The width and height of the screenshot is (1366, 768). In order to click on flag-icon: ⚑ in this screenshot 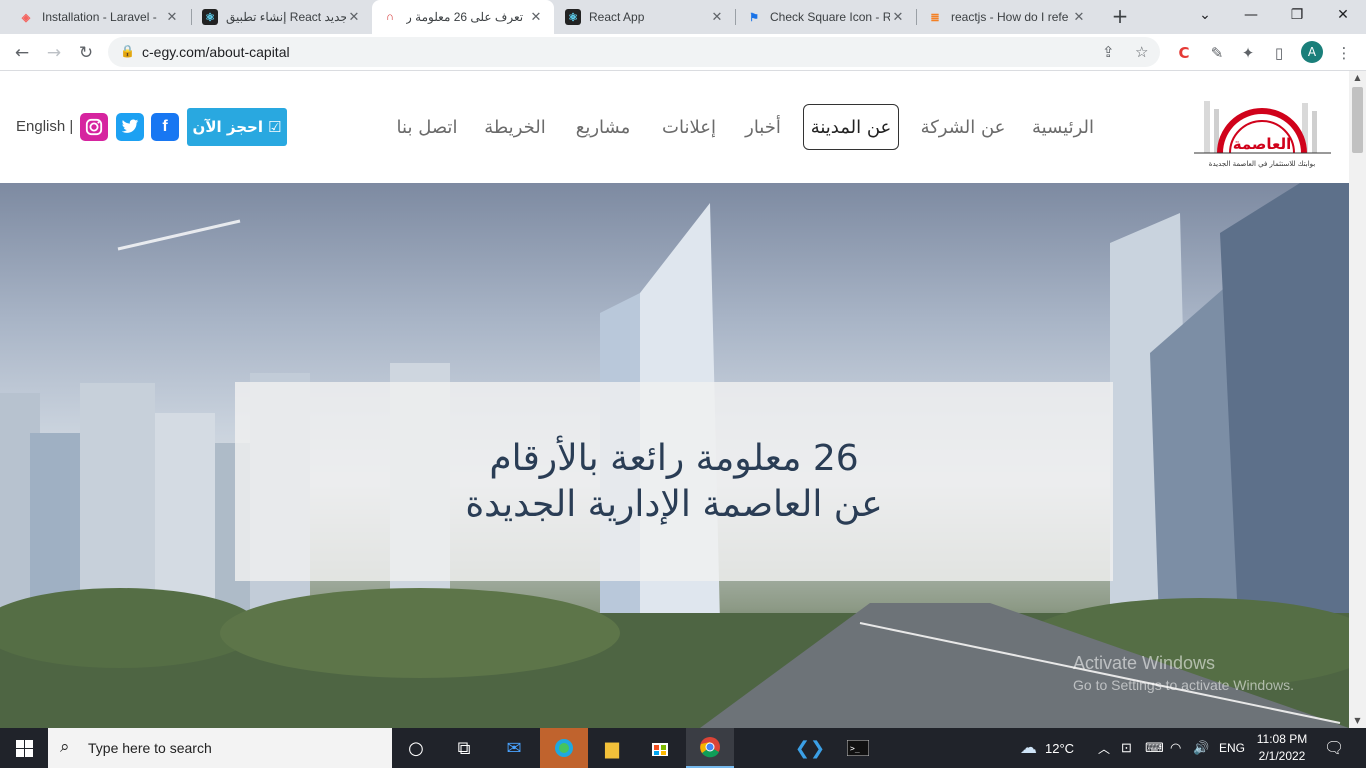, I will do `click(754, 17)`.